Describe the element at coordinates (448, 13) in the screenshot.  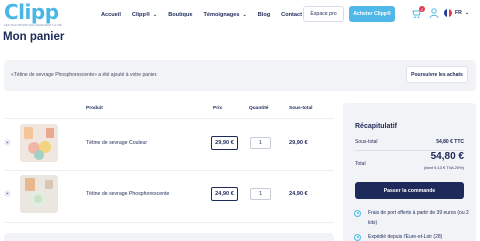
I see `french-flag-icon` at that location.